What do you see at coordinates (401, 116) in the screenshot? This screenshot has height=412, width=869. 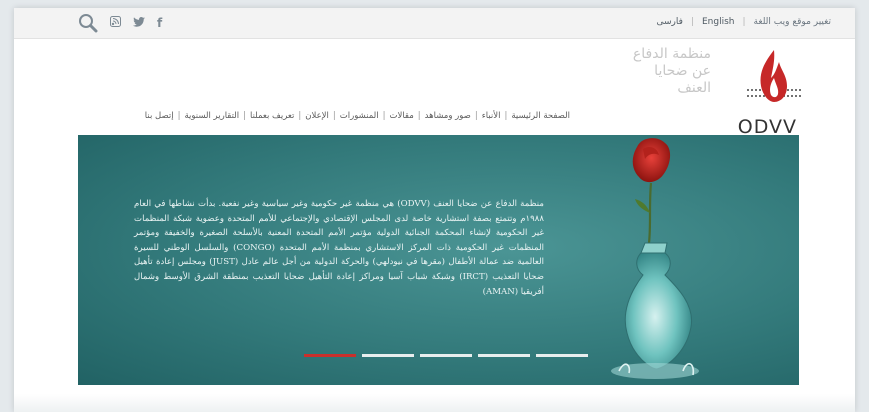 I see `nav-item-articles: مقالات` at bounding box center [401, 116].